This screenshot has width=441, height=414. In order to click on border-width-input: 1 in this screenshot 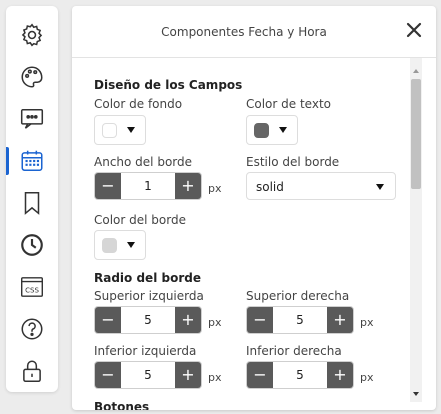, I will do `click(148, 186)`.